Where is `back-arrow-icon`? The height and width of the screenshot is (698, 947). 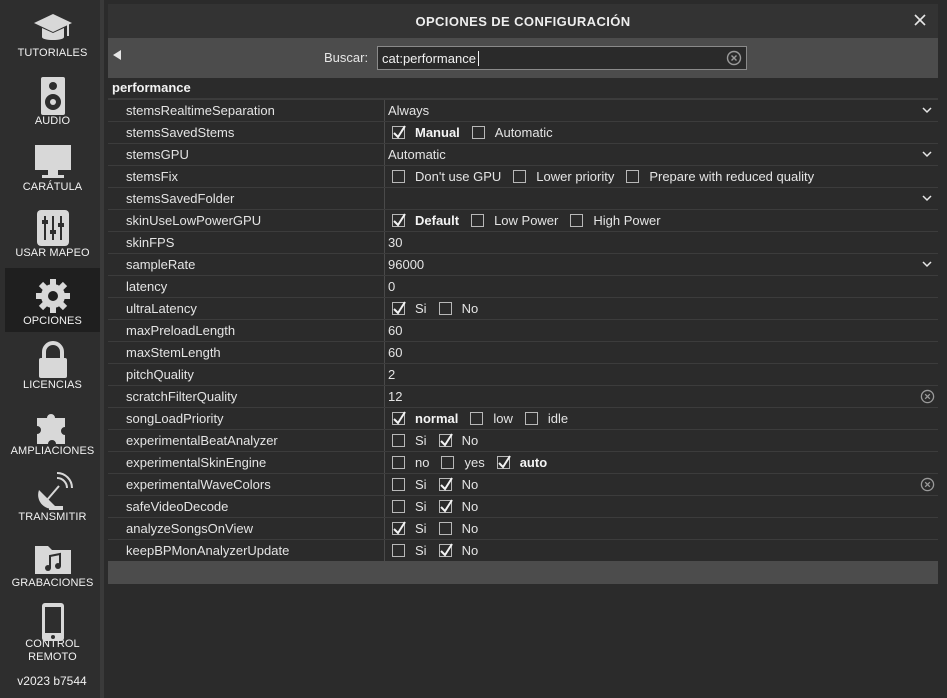
back-arrow-icon is located at coordinates (117, 55).